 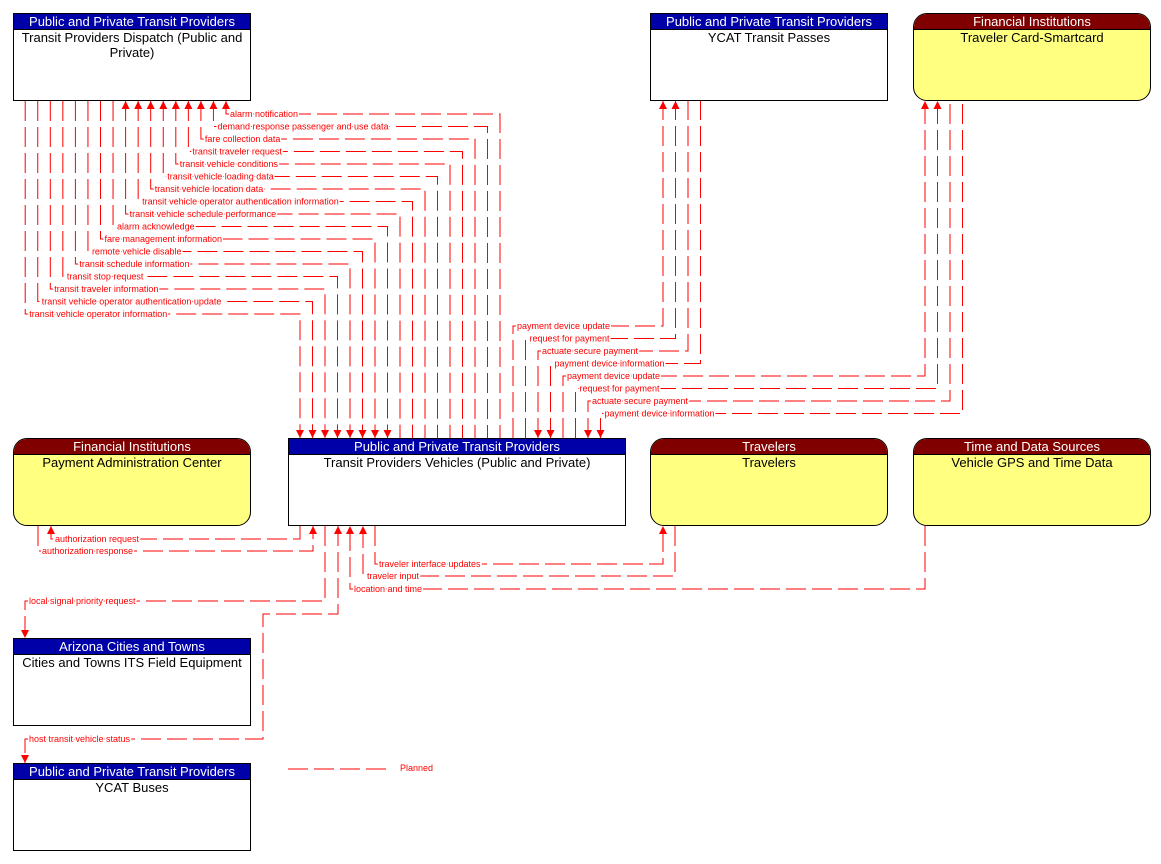 I want to click on flow-transit-vehicle-conditions-label: transit vehicle conditions, so click(x=229, y=164).